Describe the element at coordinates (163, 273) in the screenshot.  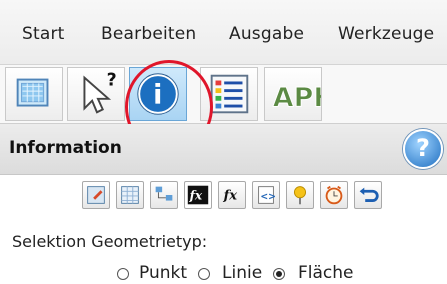
I see `radio-punkt-label: Punkt` at that location.